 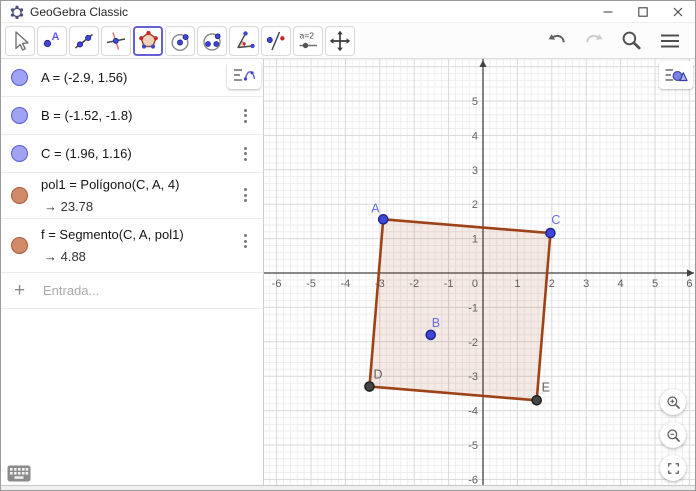 What do you see at coordinates (244, 75) in the screenshot?
I see `algebra-style-bar-button` at bounding box center [244, 75].